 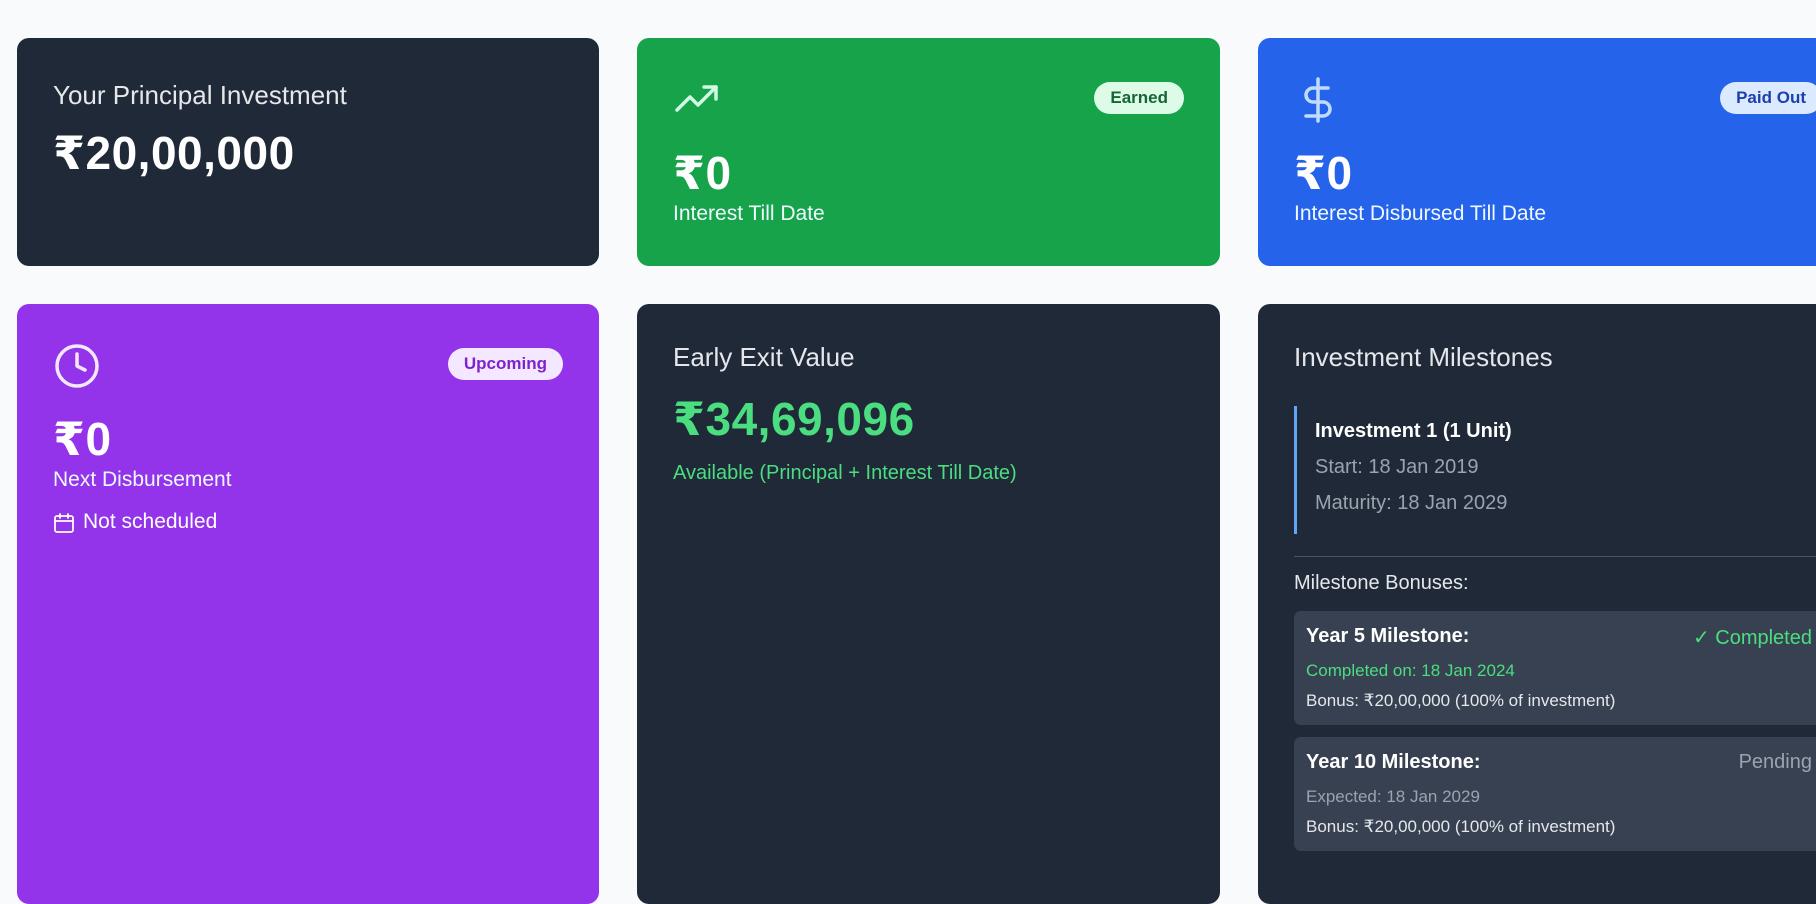 I want to click on next-disbursement-amount: ₹0, so click(x=82, y=439).